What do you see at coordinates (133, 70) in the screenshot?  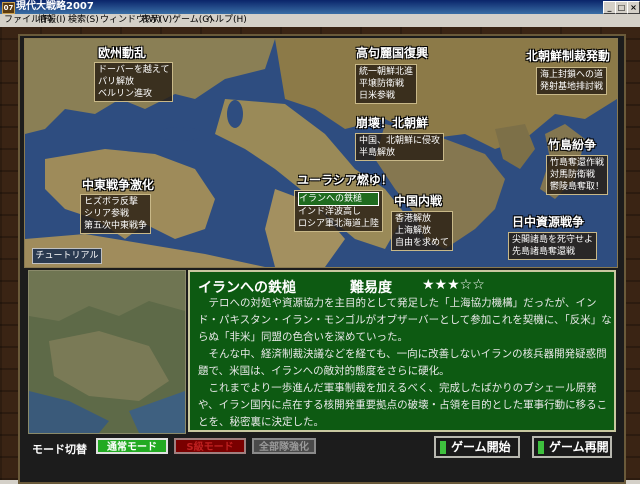 I see `scenario-item: ドーバーを越えて` at bounding box center [133, 70].